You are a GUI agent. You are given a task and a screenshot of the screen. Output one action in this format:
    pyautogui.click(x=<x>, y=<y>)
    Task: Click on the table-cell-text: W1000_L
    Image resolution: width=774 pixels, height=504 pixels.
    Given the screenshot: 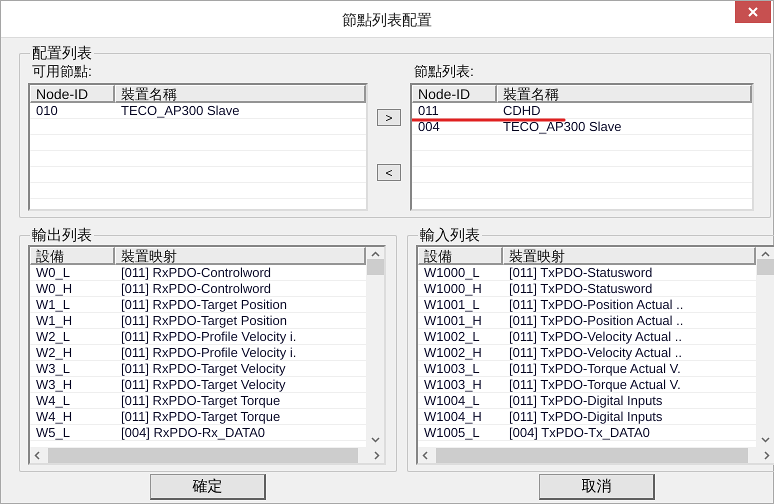 What is the action you would take?
    pyautogui.click(x=452, y=272)
    